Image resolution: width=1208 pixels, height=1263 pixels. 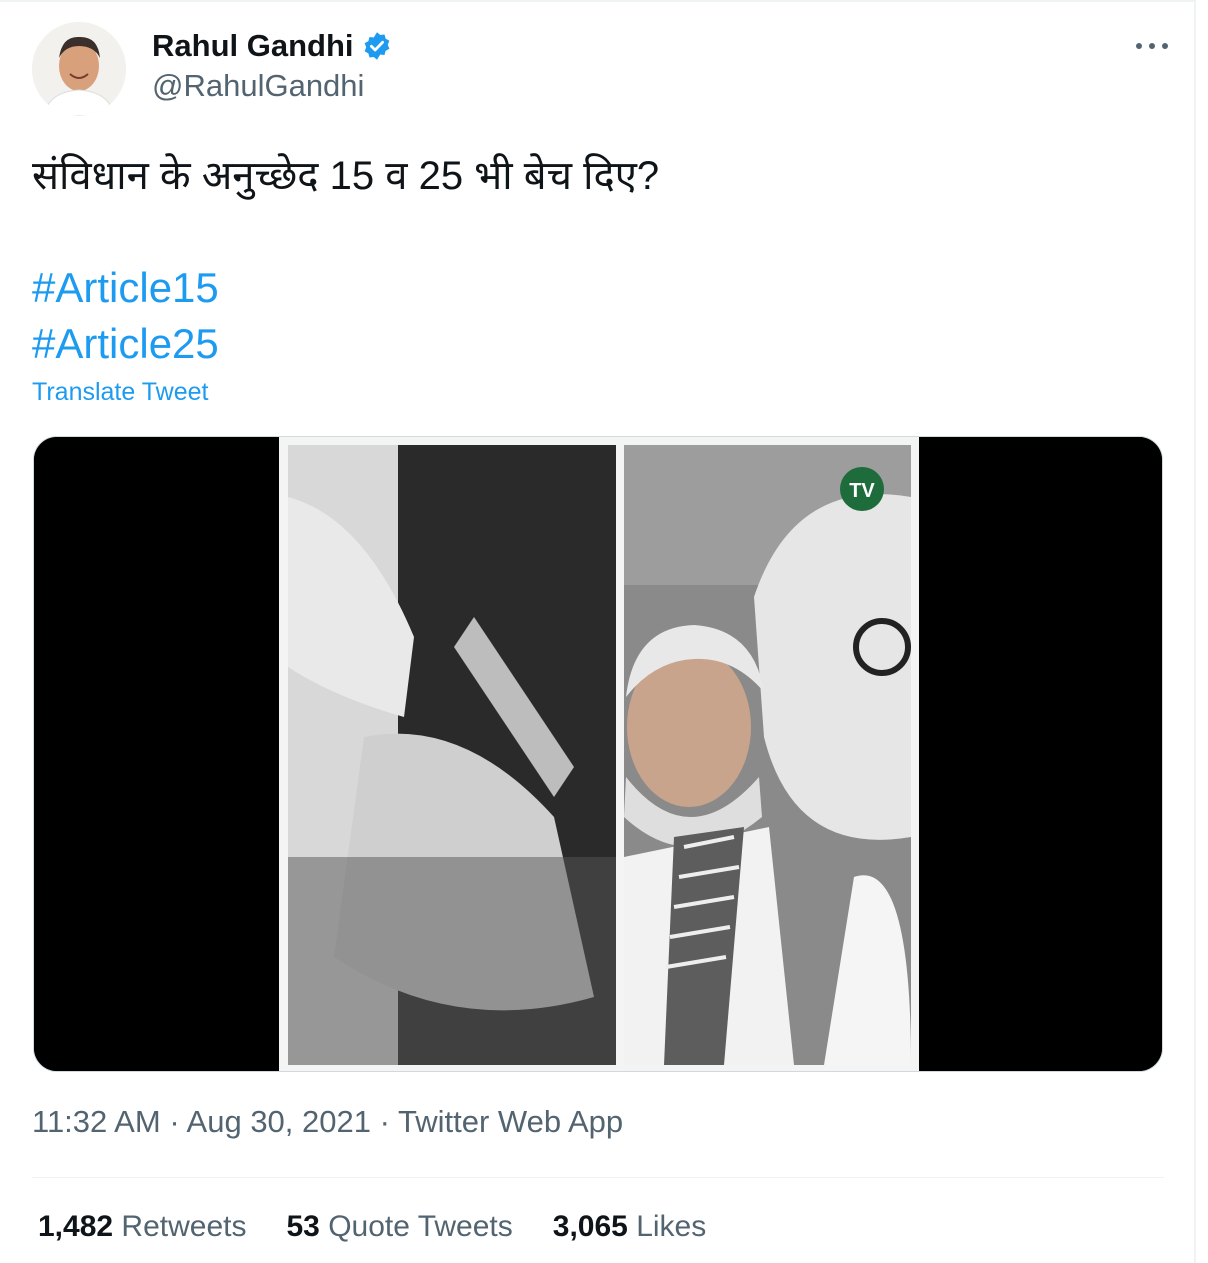 What do you see at coordinates (79, 69) in the screenshot?
I see `avatar` at bounding box center [79, 69].